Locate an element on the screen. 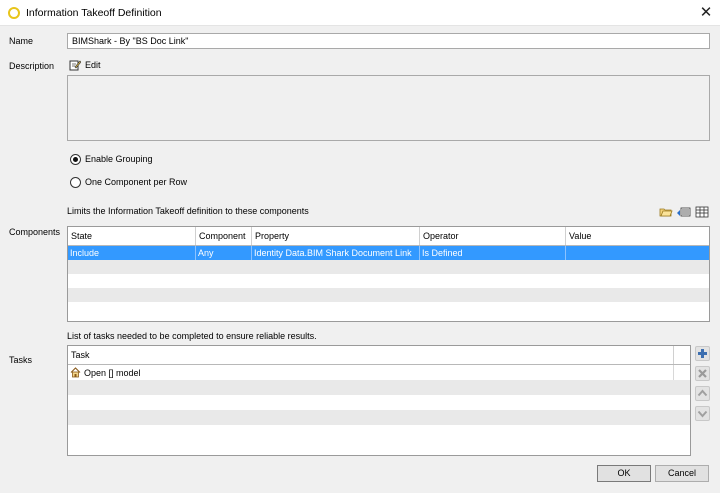 The image size is (720, 493). edit-pencil-icon is located at coordinates (75, 65).